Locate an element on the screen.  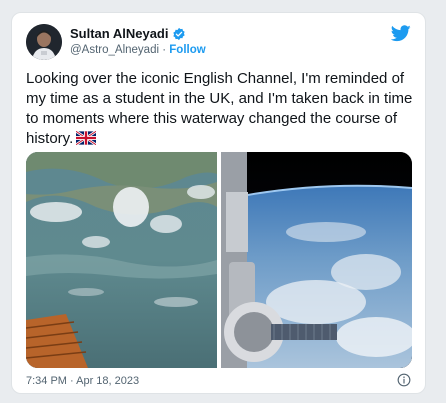
handle-row: @Astro_Alneyadi · Follow is located at coordinates (138, 50).